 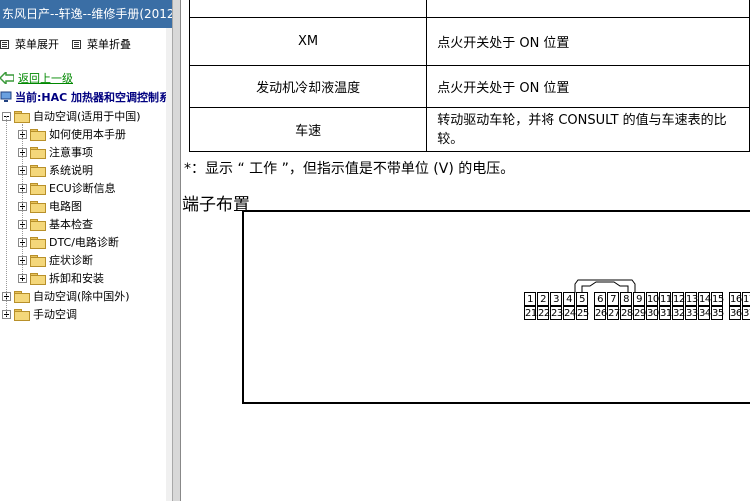 I want to click on current-item: 当前:HAC 加热器和空调控制系, so click(x=85, y=97).